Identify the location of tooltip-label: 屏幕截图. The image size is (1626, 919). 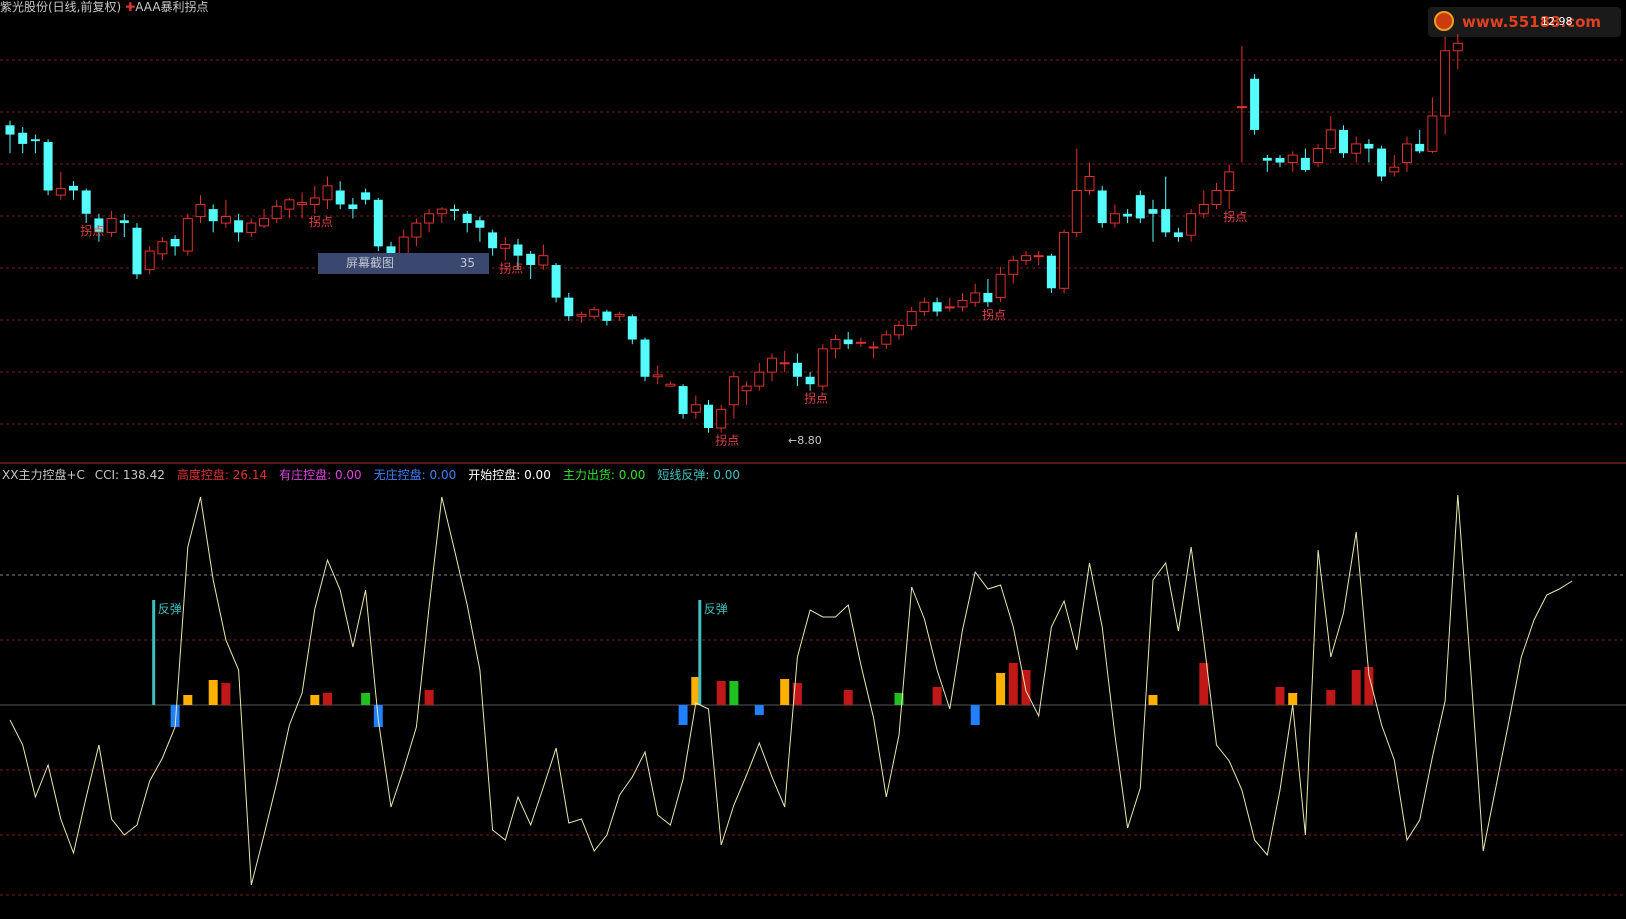
(370, 263).